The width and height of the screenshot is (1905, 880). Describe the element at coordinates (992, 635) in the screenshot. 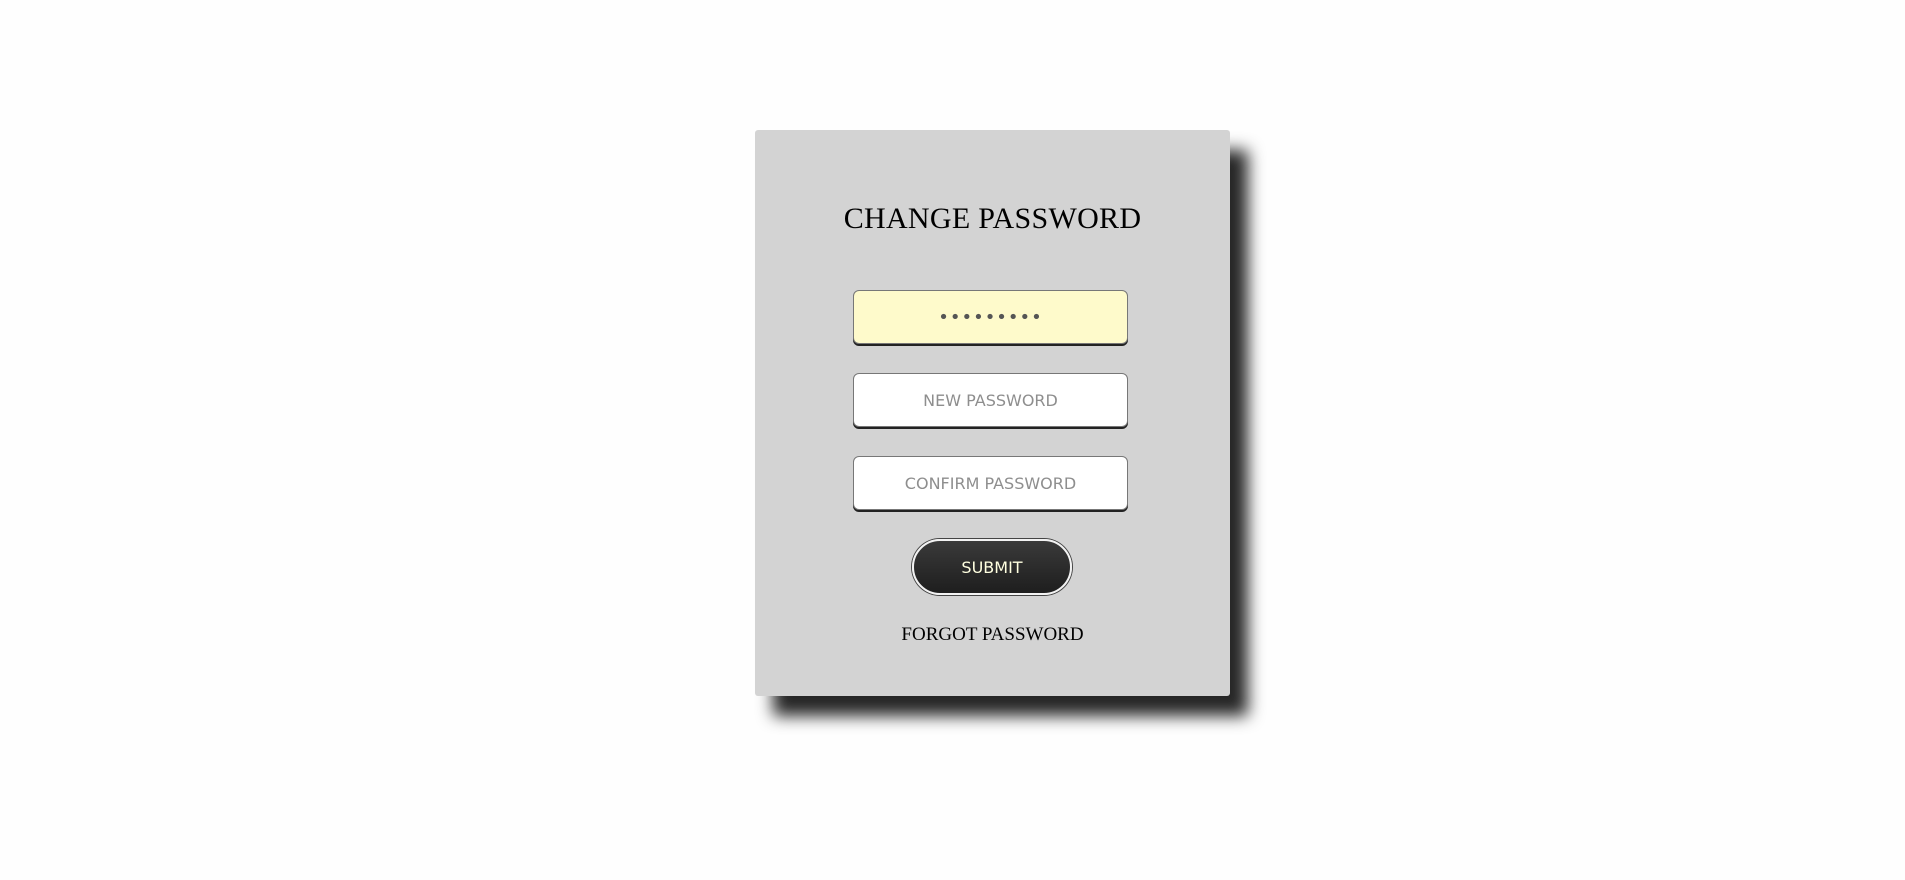

I see `forgot-password-link: FORGOT PASSWORD` at that location.